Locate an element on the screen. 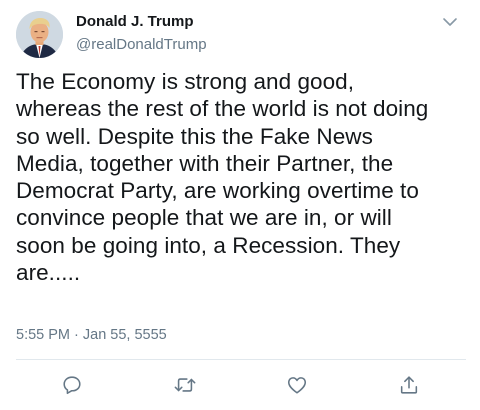 The image size is (480, 410). share-icon is located at coordinates (409, 385).